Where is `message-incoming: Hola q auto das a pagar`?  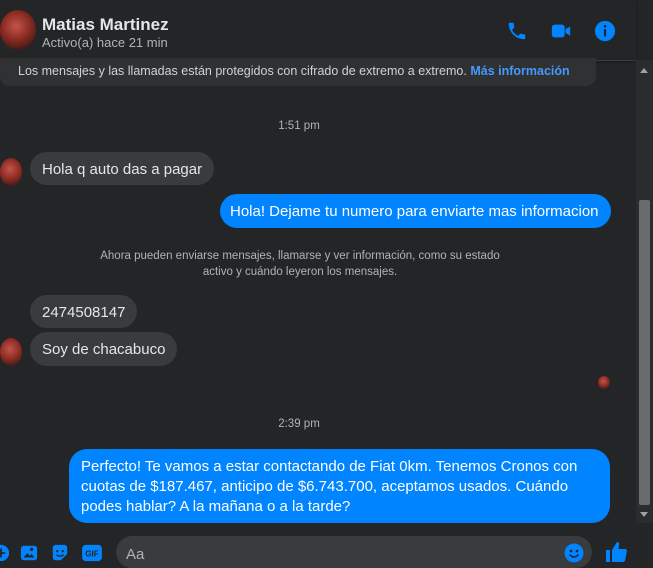
message-incoming: Hola q auto das a pagar is located at coordinates (122, 168).